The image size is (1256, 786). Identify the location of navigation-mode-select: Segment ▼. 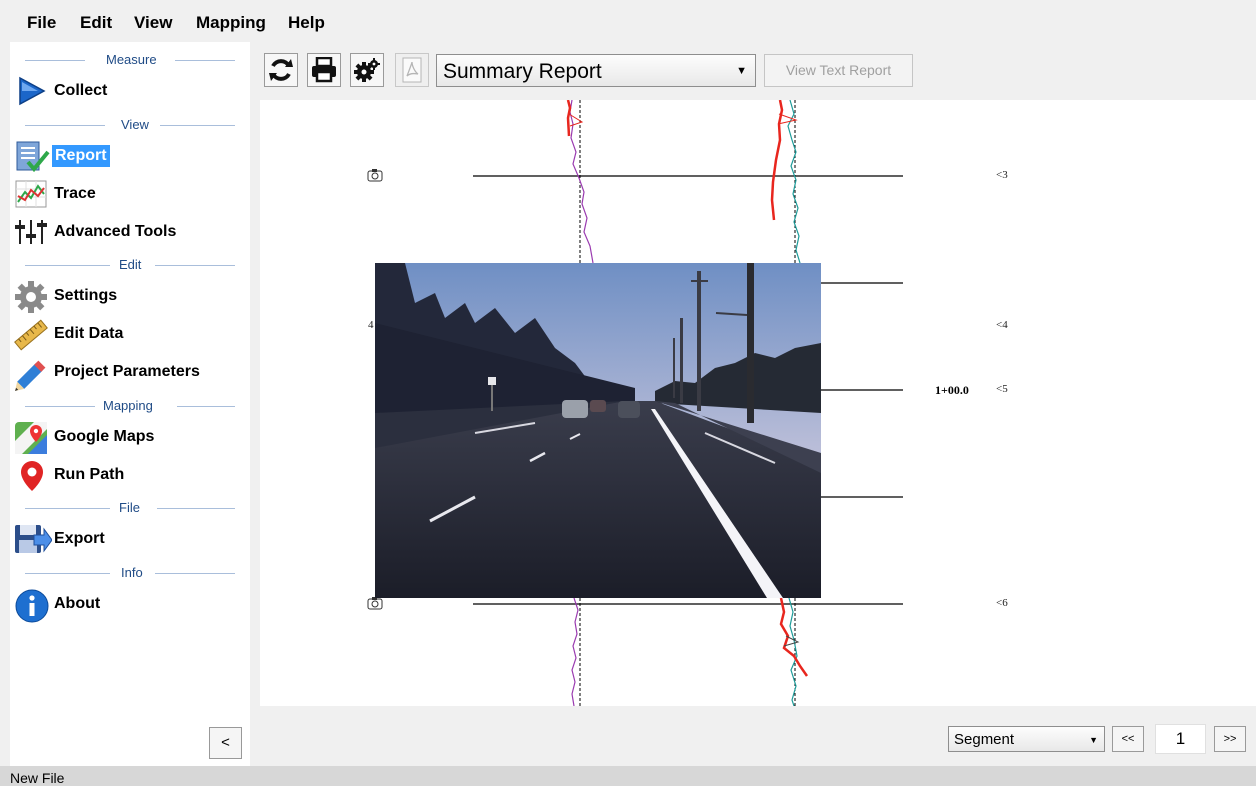
(1026, 739).